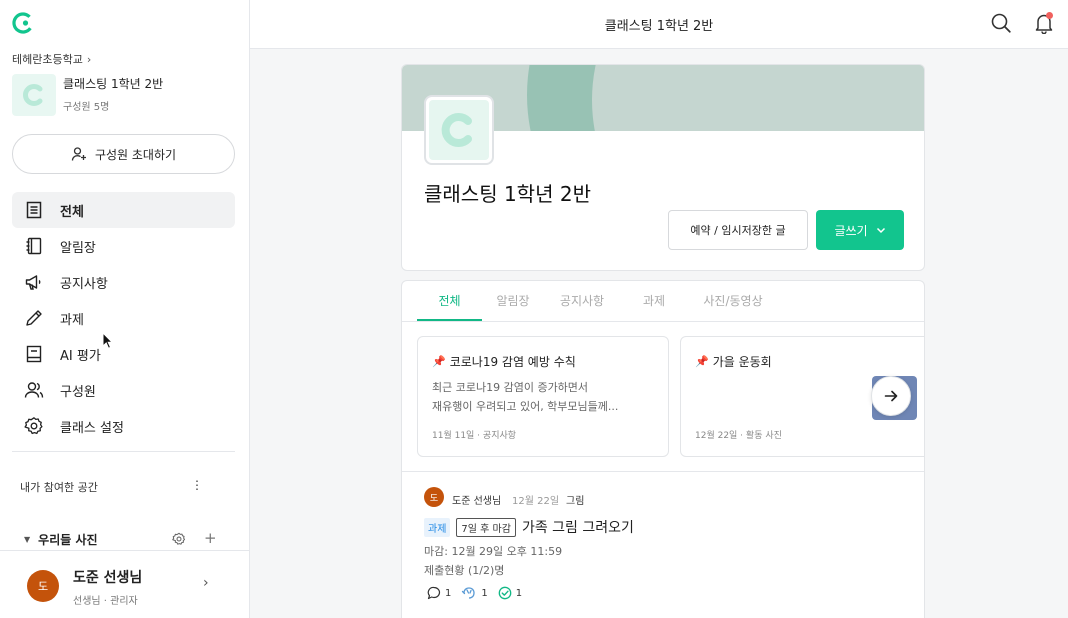 The height and width of the screenshot is (618, 1068). What do you see at coordinates (68, 540) in the screenshot?
I see `space-item-label: 우리들 사진` at bounding box center [68, 540].